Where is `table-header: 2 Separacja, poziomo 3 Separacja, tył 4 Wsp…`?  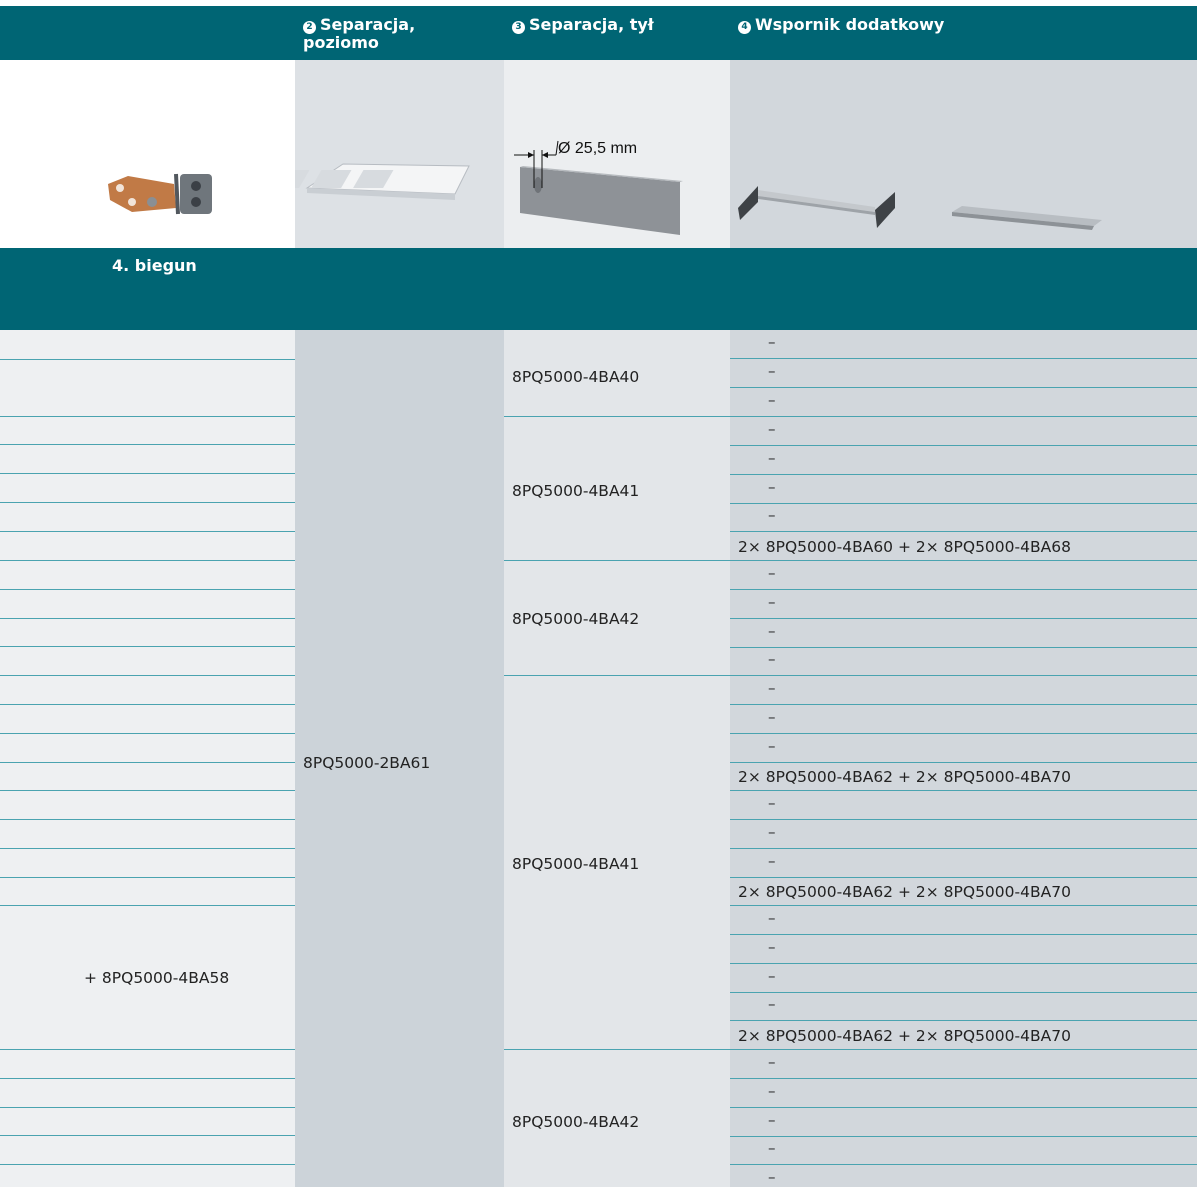 table-header: 2 Separacja, poziomo 3 Separacja, tył 4 Wsp… is located at coordinates (598, 33).